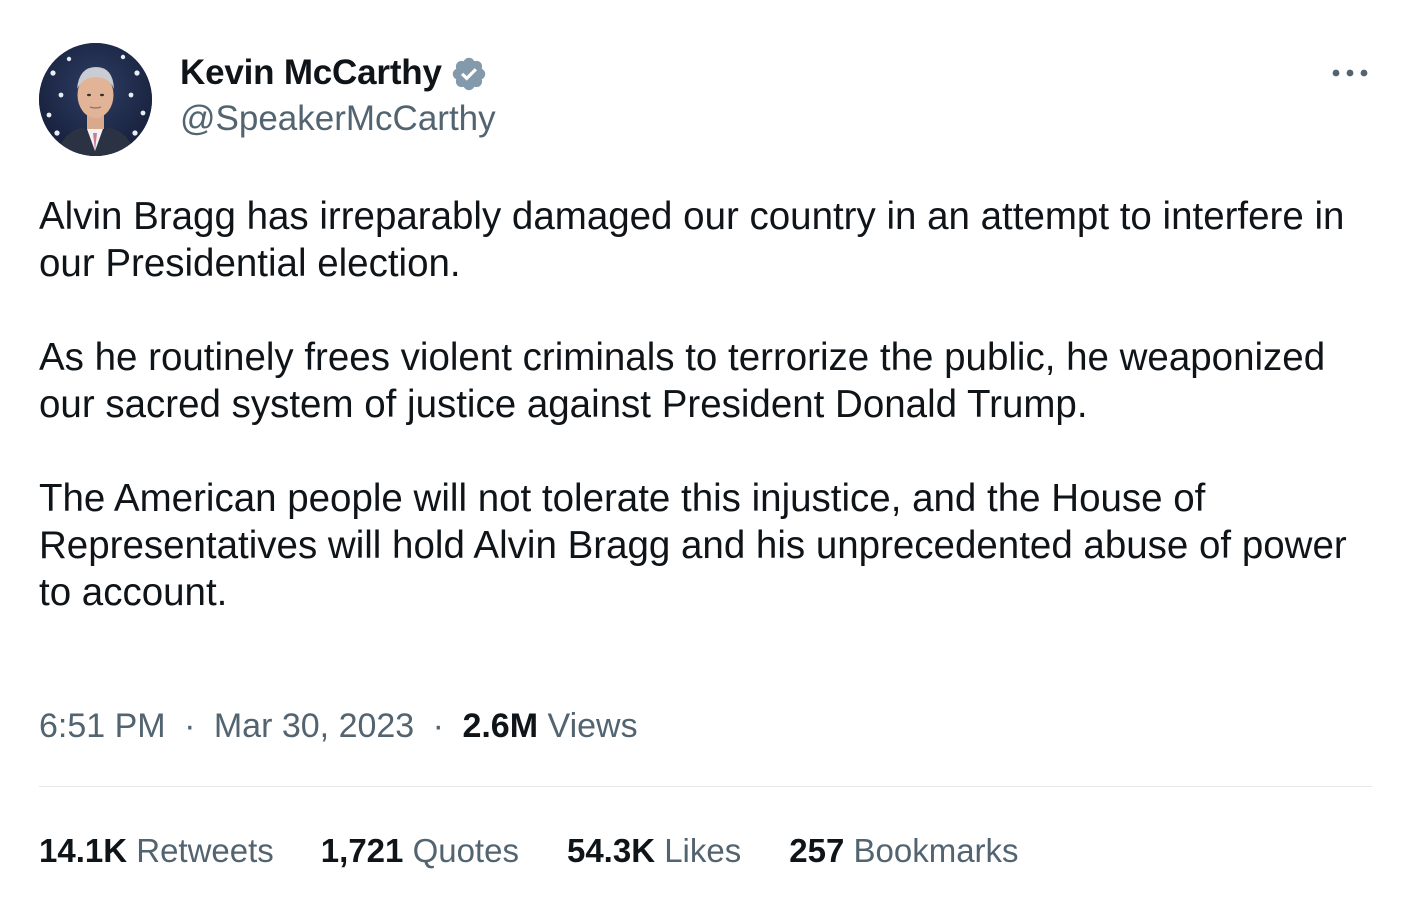 The width and height of the screenshot is (1408, 911). Describe the element at coordinates (83, 850) in the screenshot. I see `retweets-count: 14.1K` at that location.